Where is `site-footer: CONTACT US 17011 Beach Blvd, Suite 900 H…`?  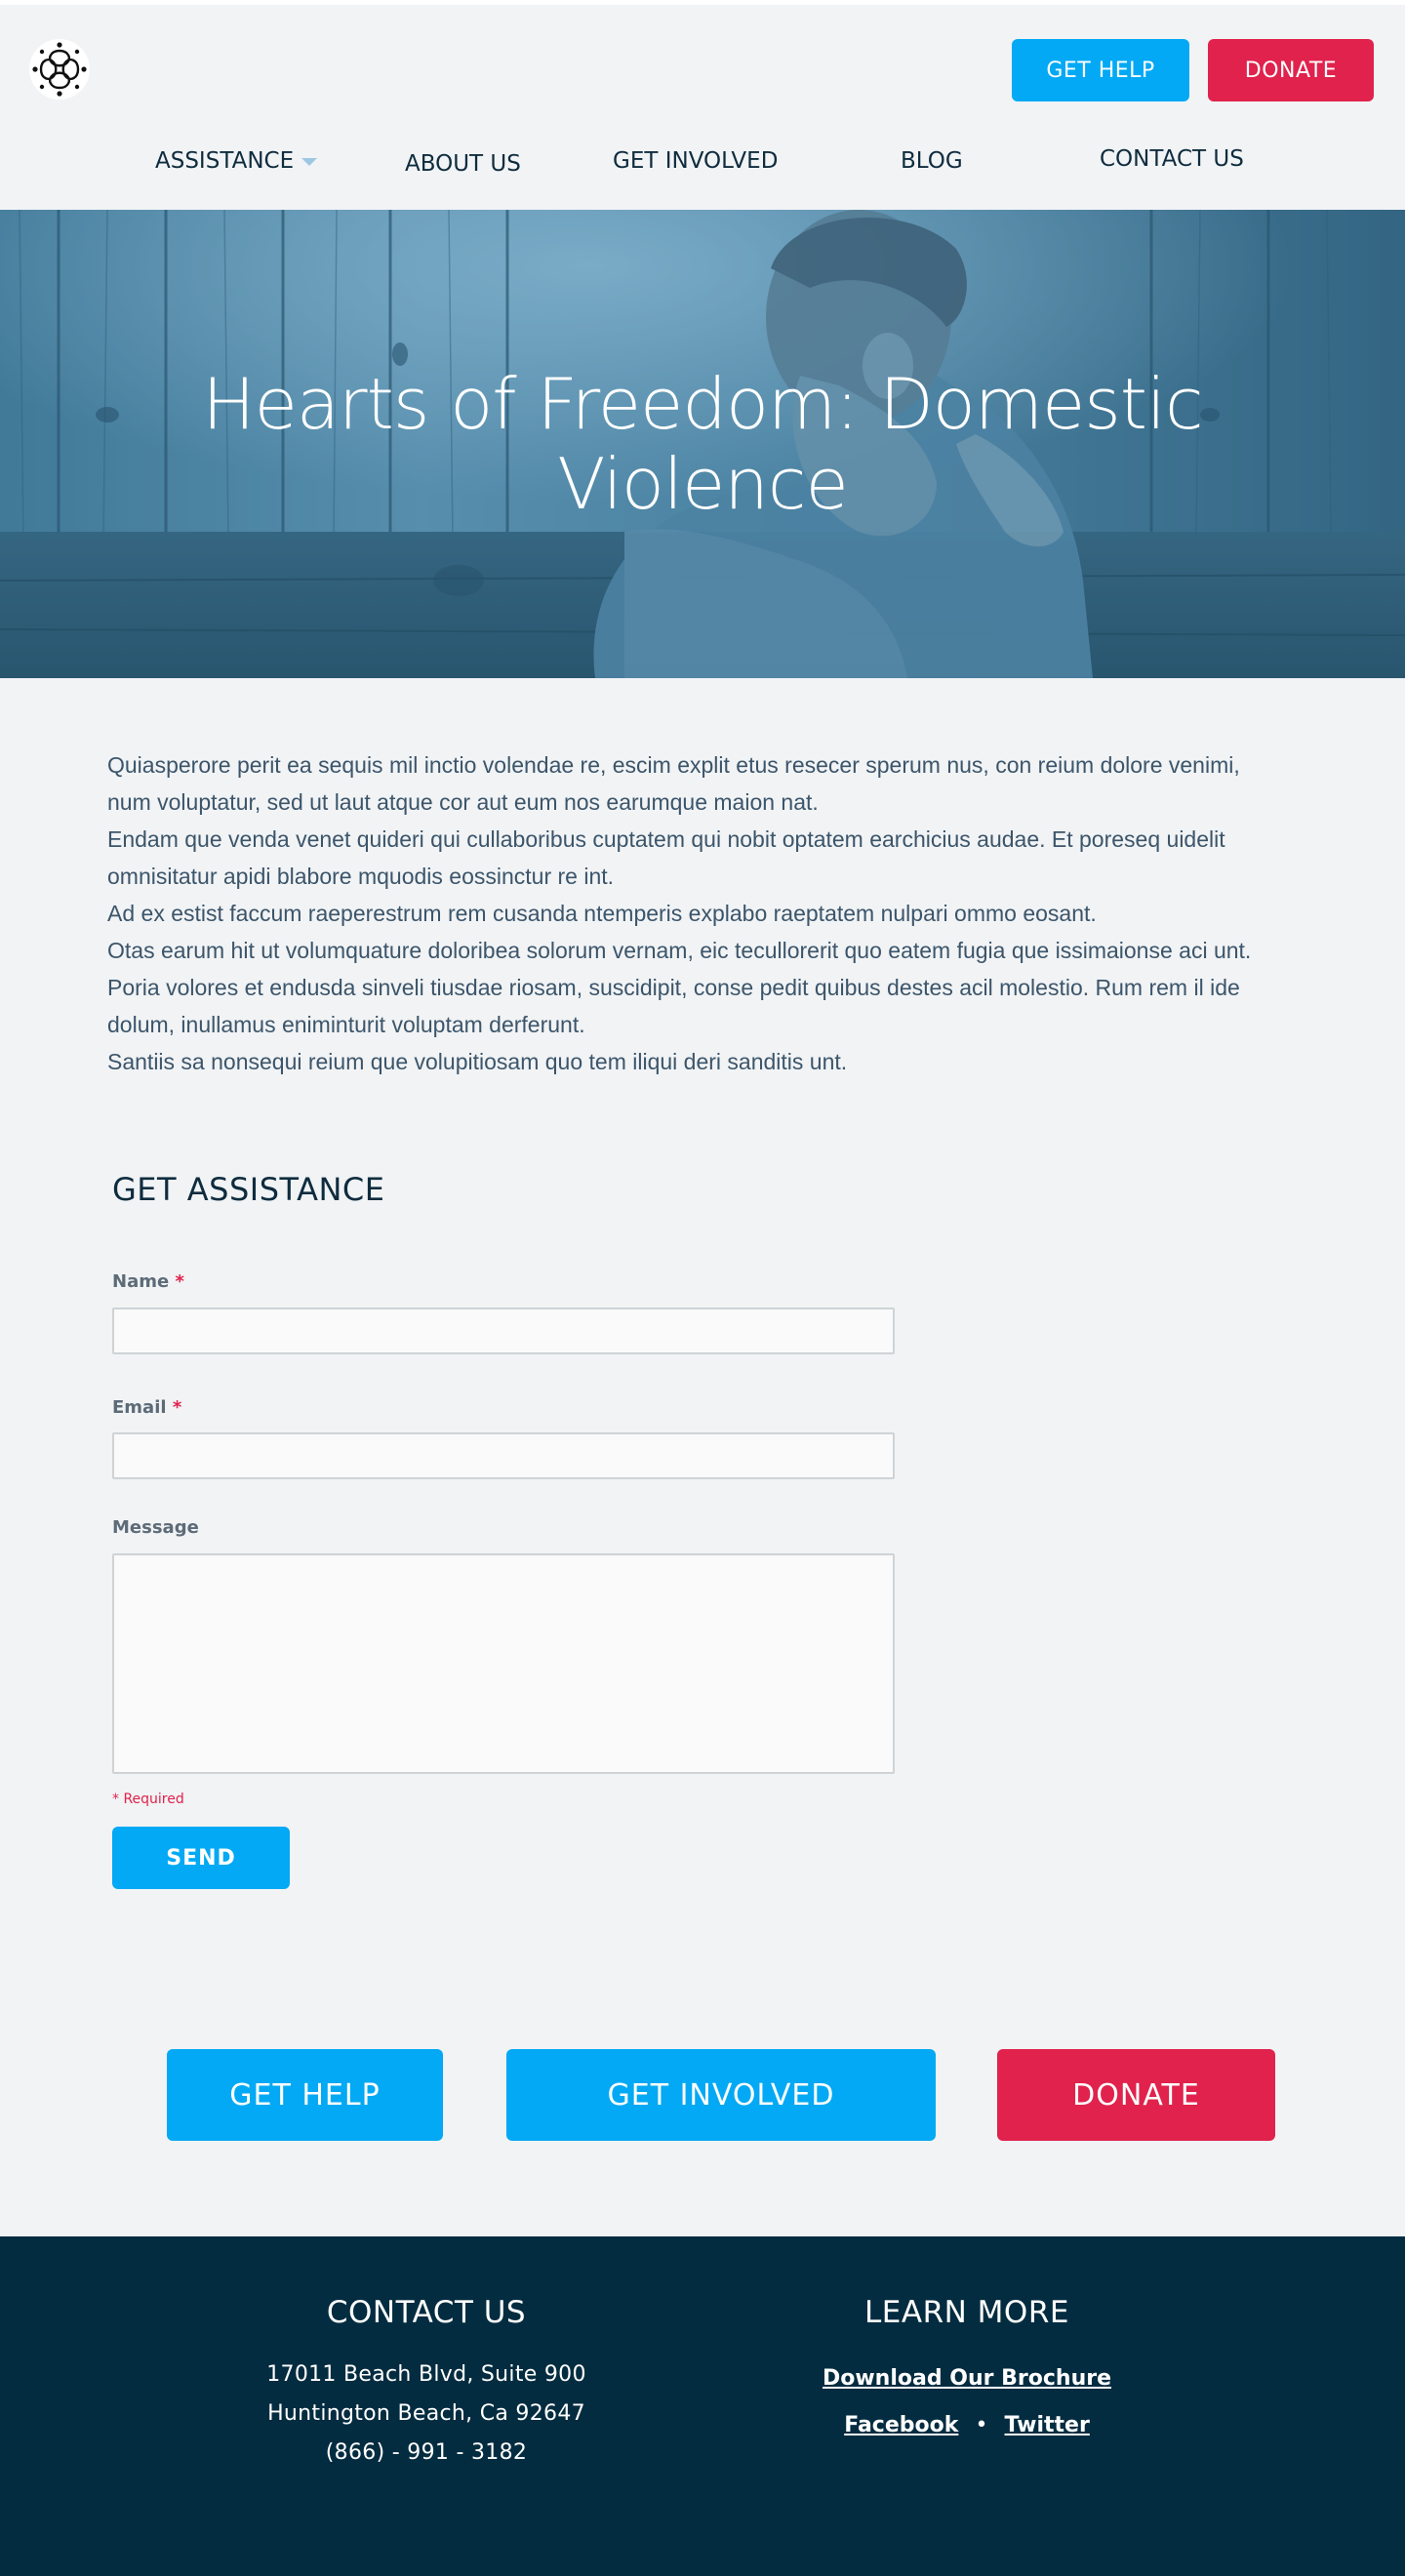
site-footer: CONTACT US 17011 Beach Blvd, Suite 900 H… is located at coordinates (702, 2406).